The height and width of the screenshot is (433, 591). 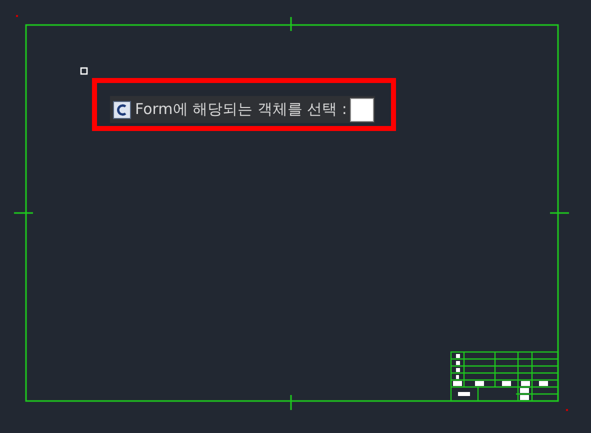 I want to click on prompt-text: Form에 해당되는 객체를 선택 :, so click(x=241, y=109).